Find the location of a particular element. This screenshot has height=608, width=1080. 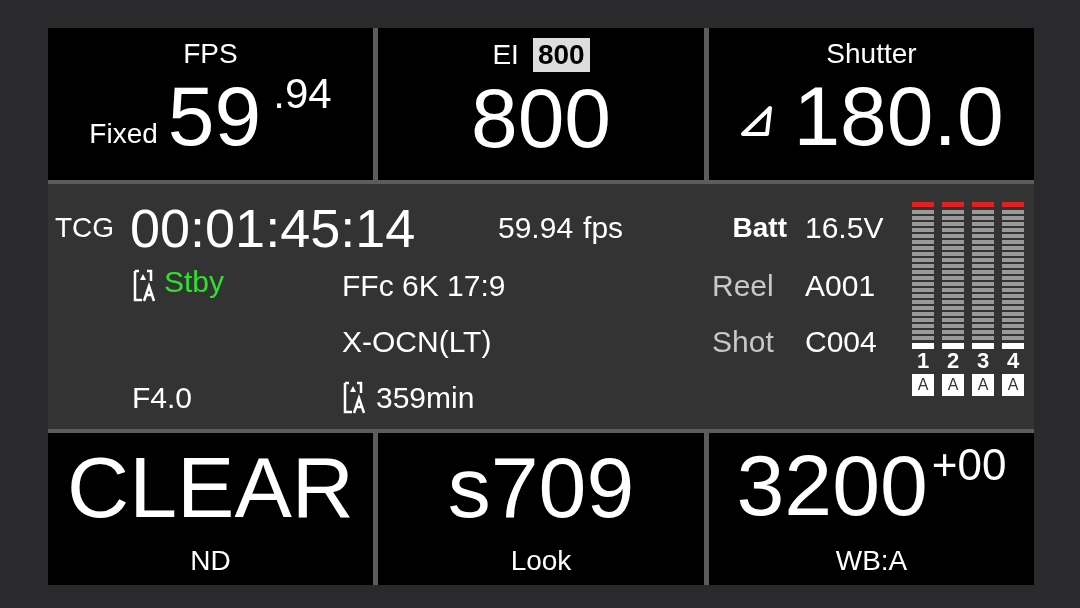

fps-decimal: .94 is located at coordinates (302, 94).